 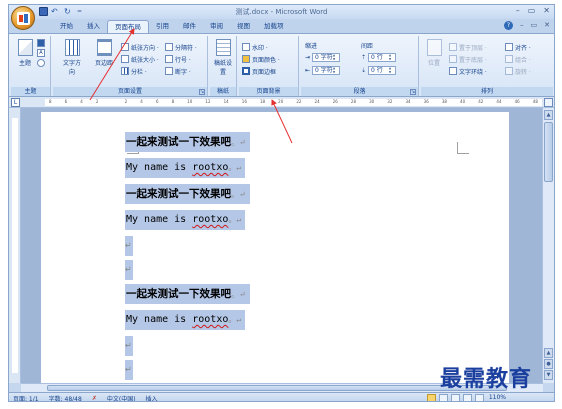 I want to click on ruler-tick: 42, so click(x=481, y=101).